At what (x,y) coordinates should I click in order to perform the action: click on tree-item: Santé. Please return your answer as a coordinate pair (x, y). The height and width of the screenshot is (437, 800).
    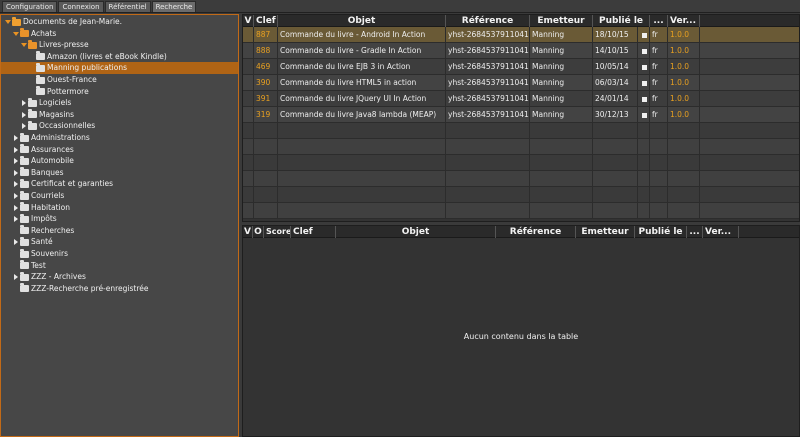
    Looking at the image, I should click on (119, 242).